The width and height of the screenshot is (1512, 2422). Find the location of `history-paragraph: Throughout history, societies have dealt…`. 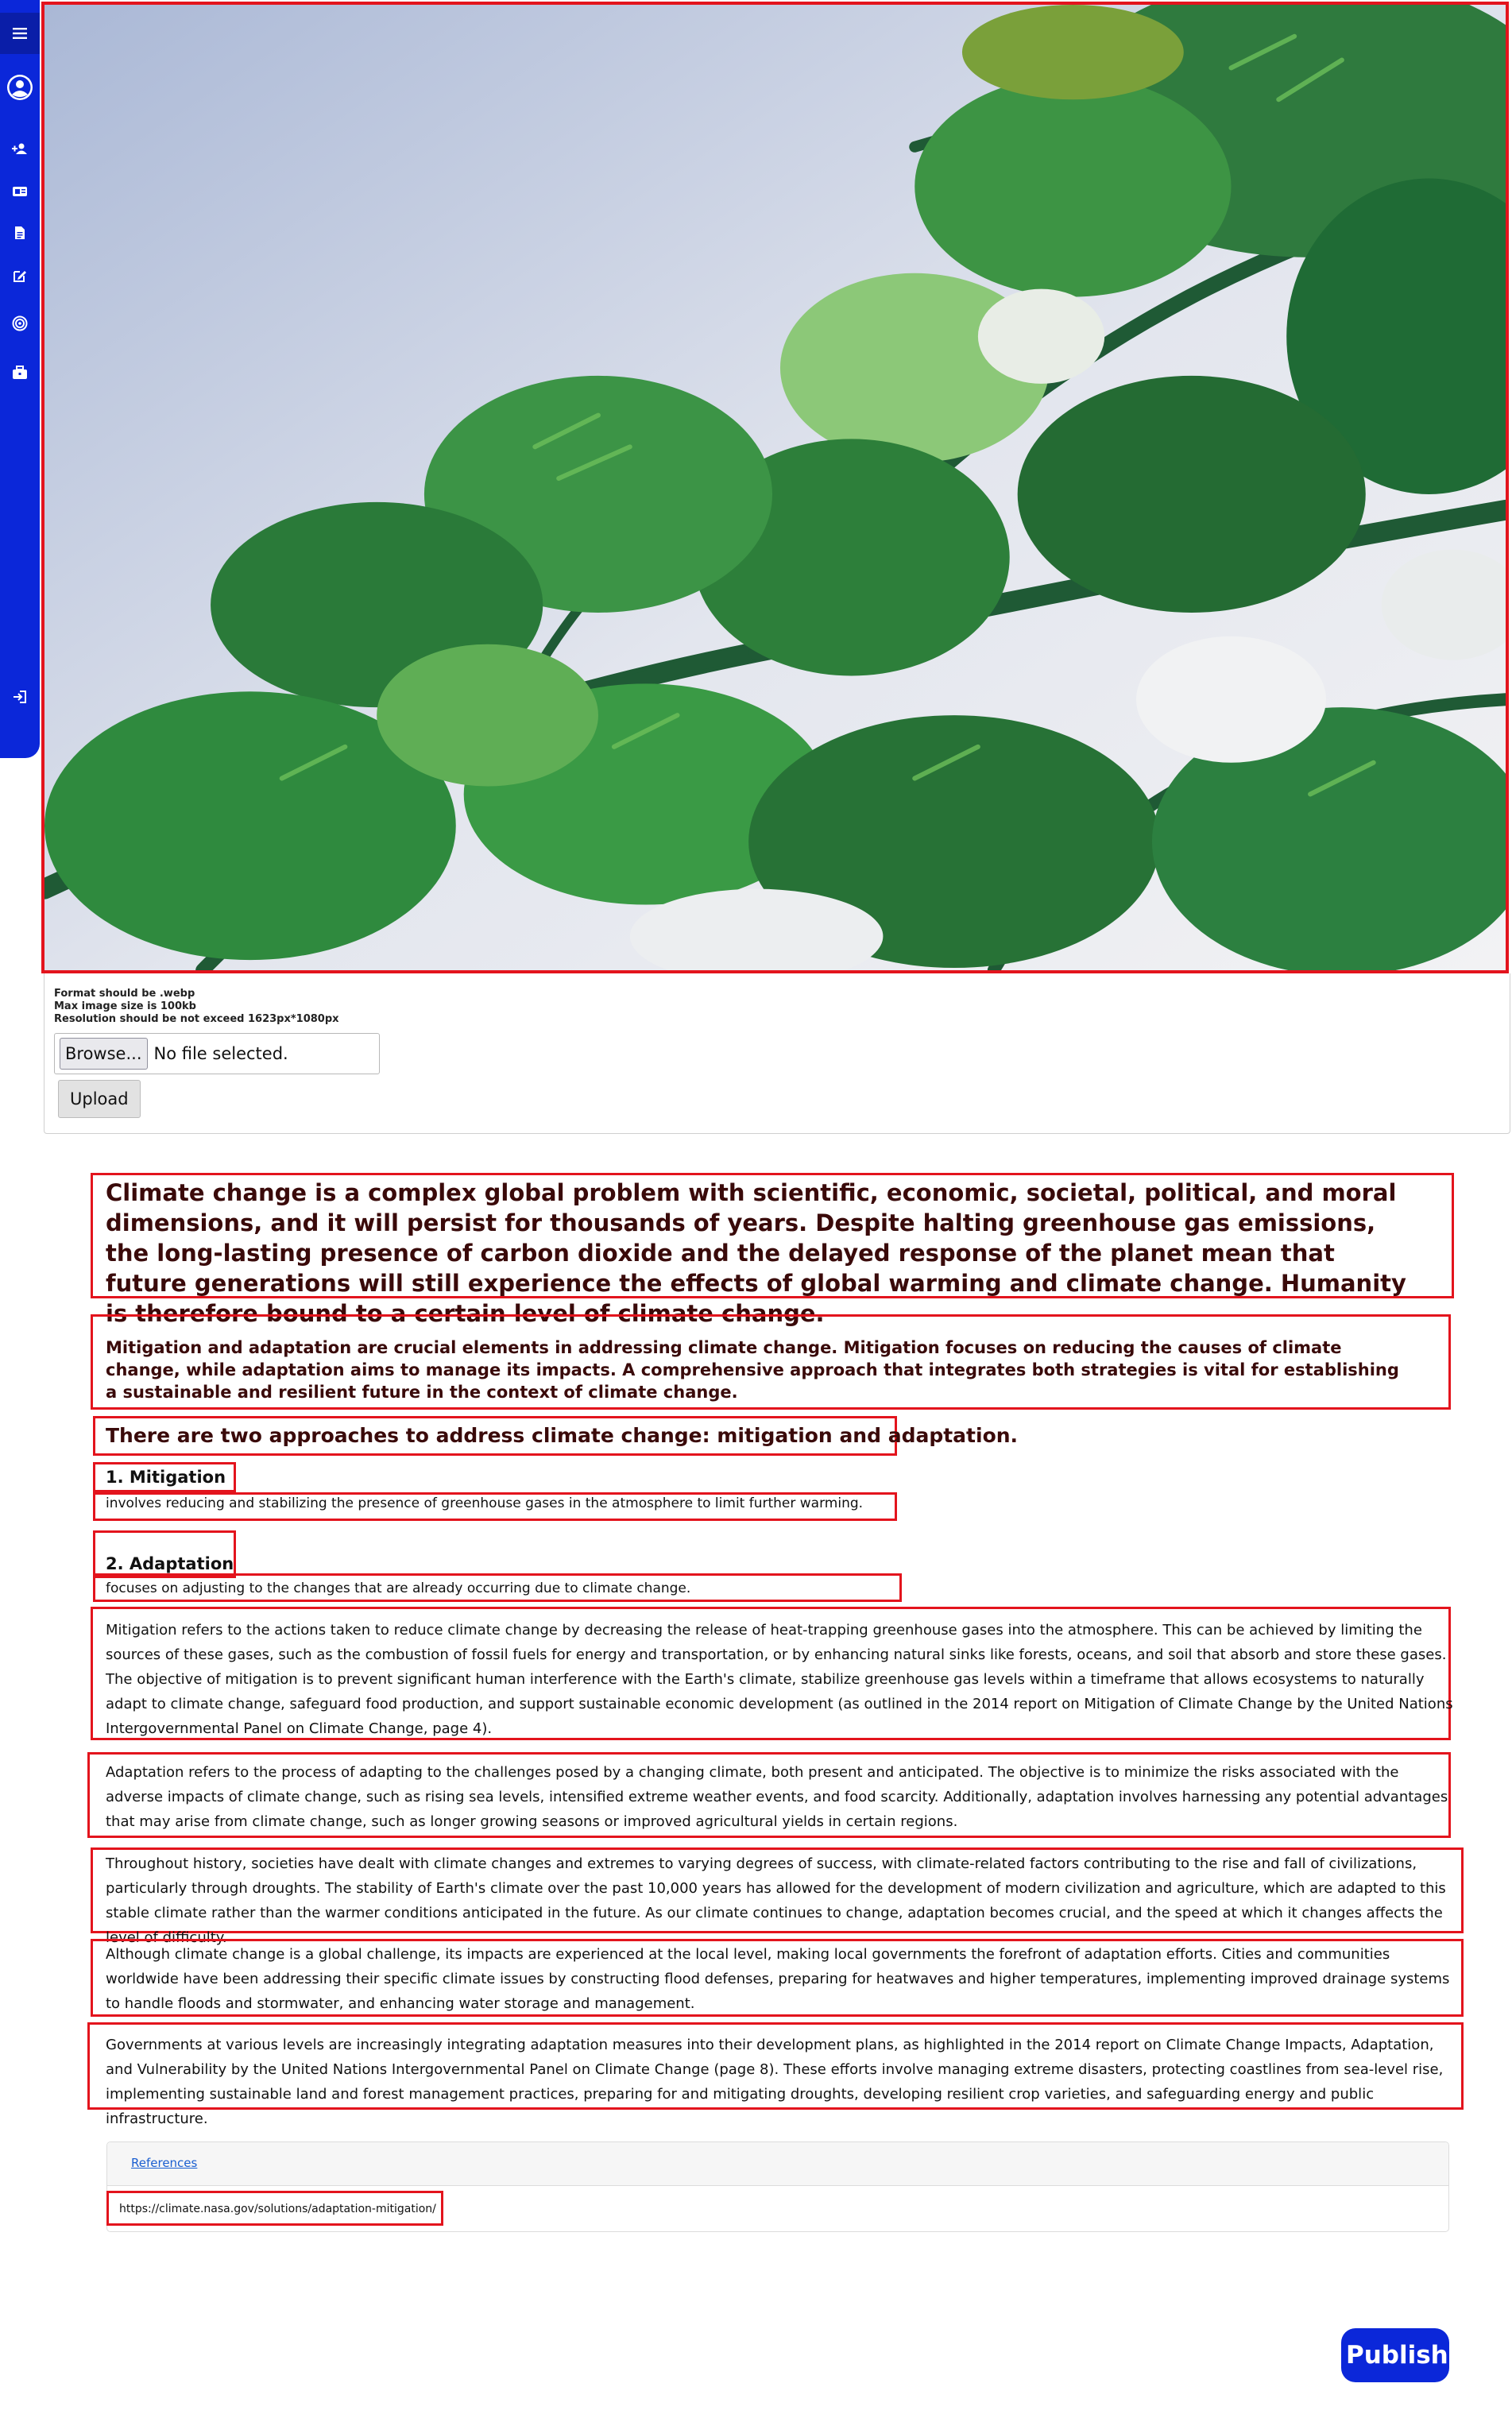

history-paragraph: Throughout history, societies have dealt… is located at coordinates (776, 1901).